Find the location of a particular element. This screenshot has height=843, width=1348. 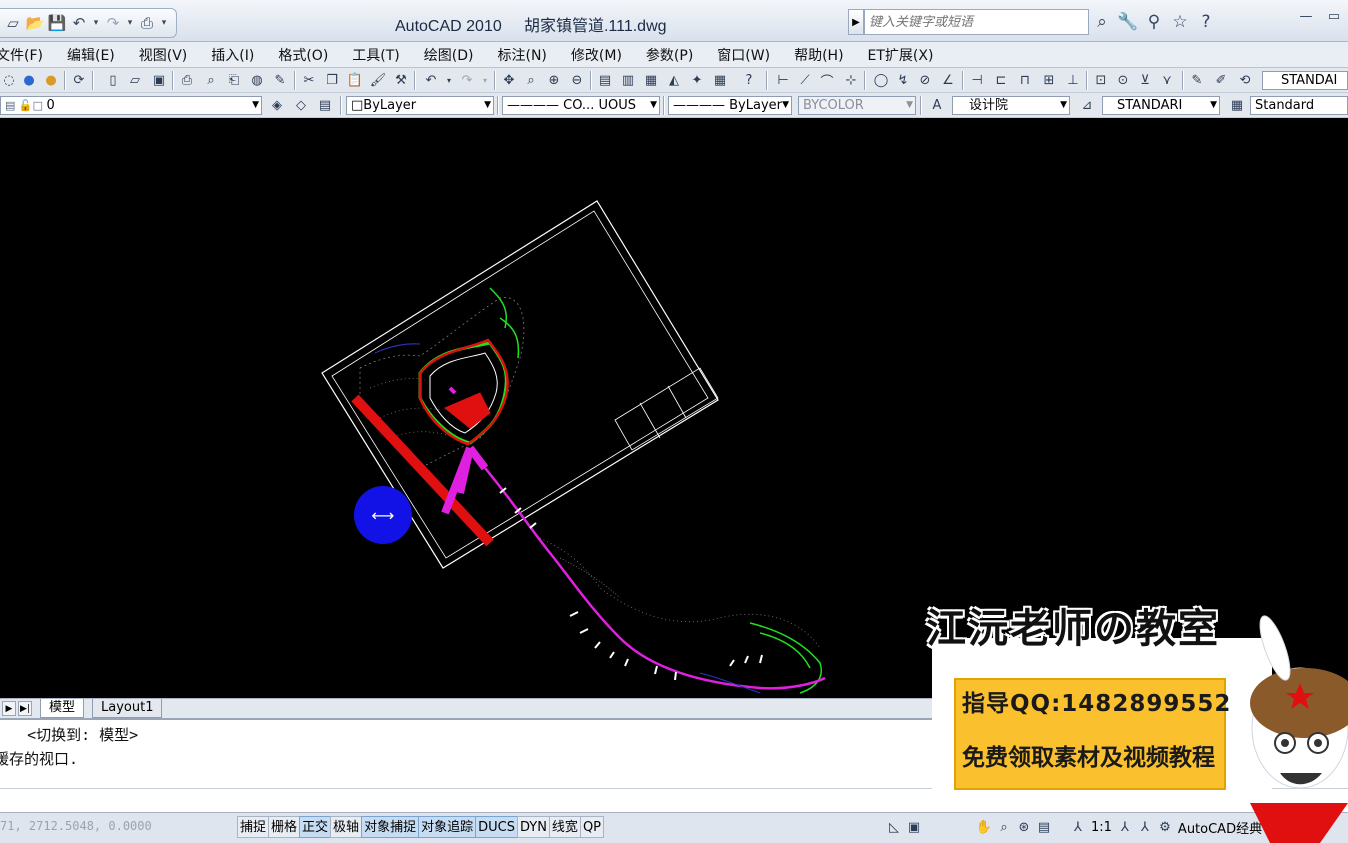

color-select: □ByLayer ▼ is located at coordinates (420, 105).